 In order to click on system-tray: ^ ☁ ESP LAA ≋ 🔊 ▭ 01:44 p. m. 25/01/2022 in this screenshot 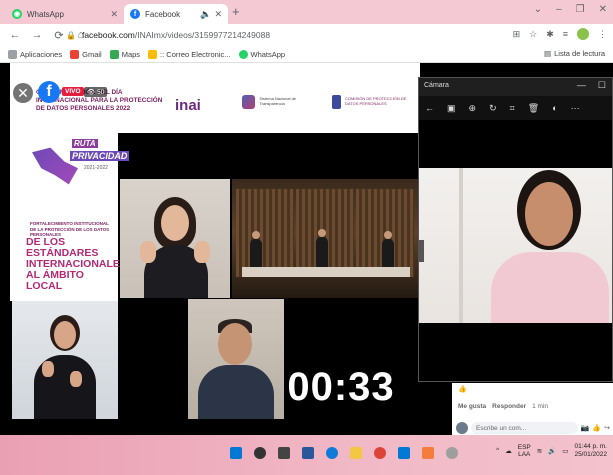, I will do `click(551, 451)`.